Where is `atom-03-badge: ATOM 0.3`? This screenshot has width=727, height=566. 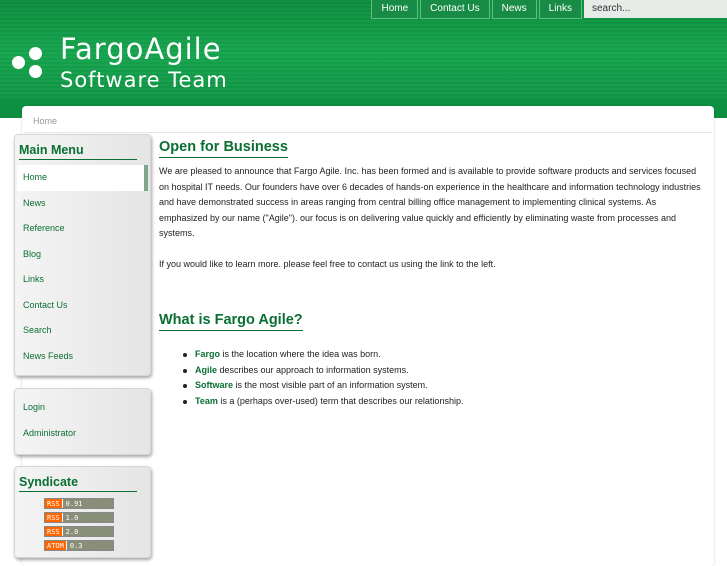 atom-03-badge: ATOM 0.3 is located at coordinates (79, 545).